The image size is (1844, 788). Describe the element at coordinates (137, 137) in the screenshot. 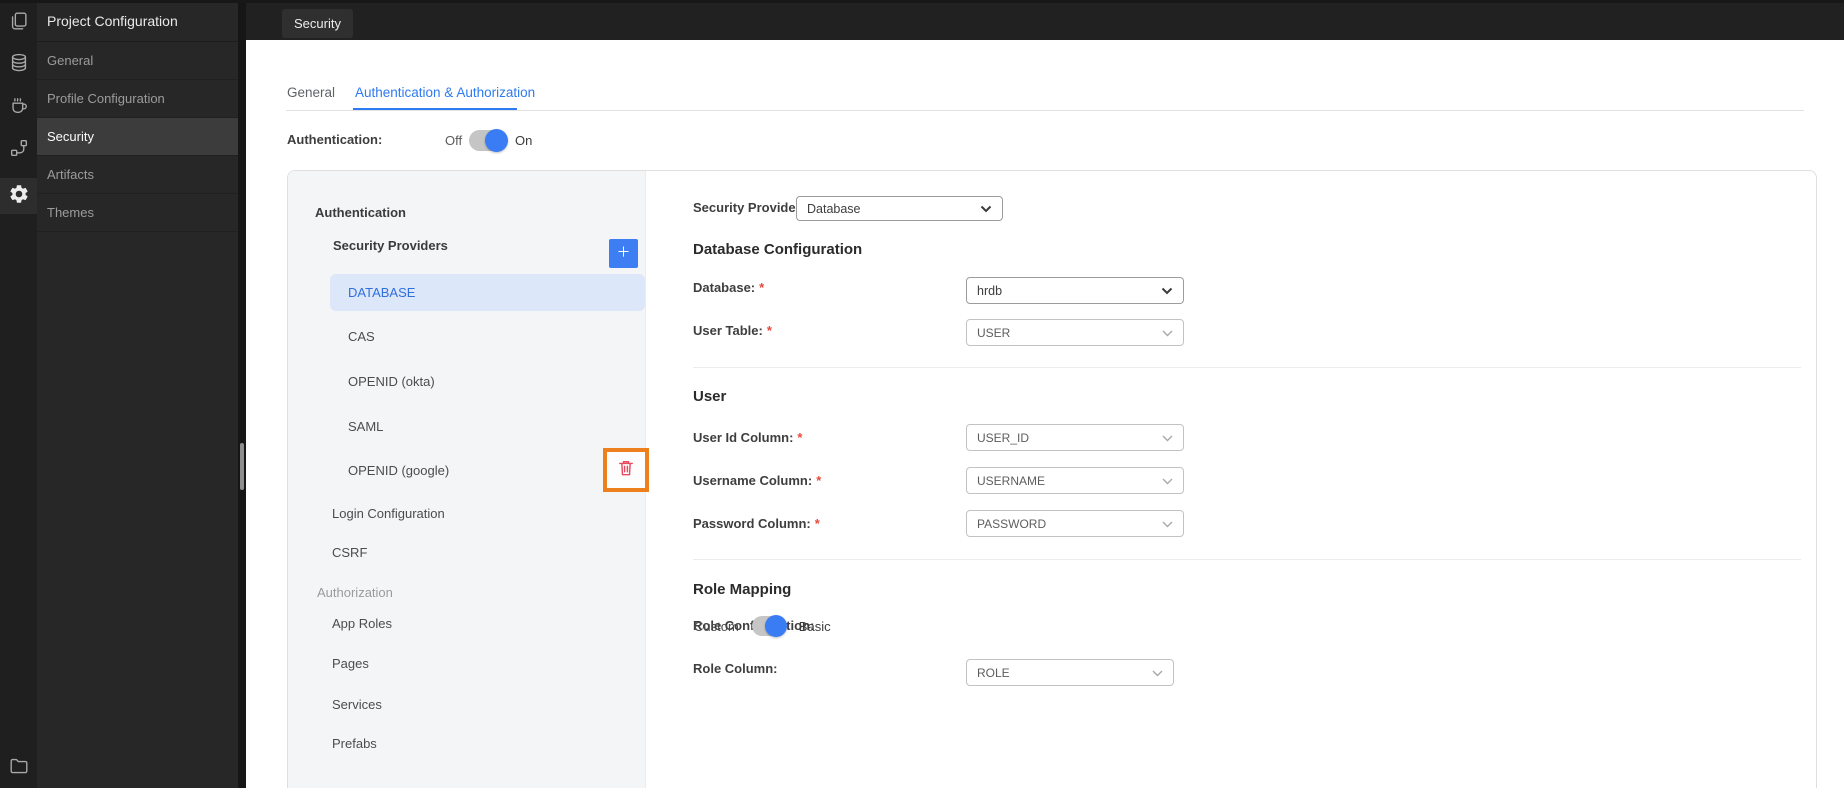

I see `sidebar-item-security: Security` at that location.